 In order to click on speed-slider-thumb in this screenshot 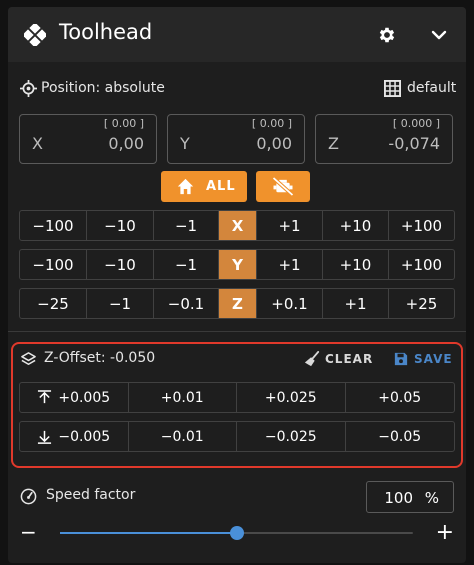, I will do `click(236, 533)`.